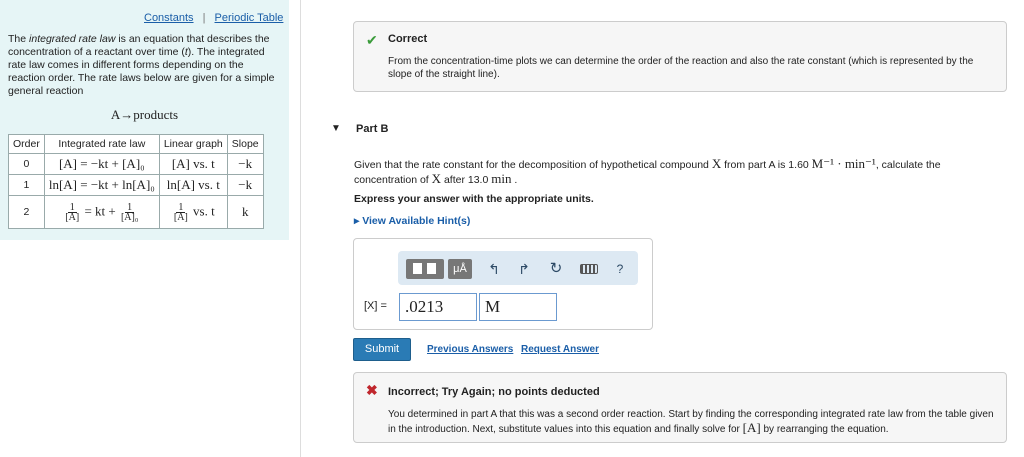  What do you see at coordinates (193, 164) in the screenshot?
I see `graph-cell: [A] vs. t` at bounding box center [193, 164].